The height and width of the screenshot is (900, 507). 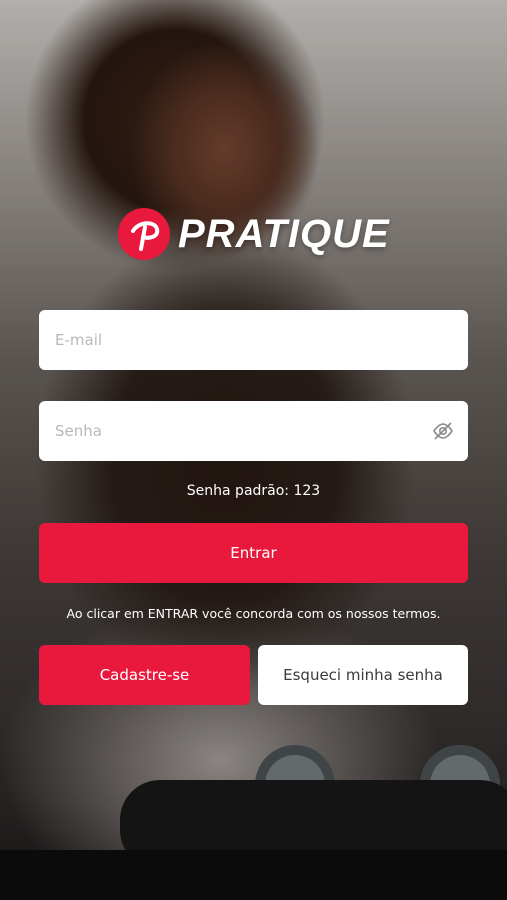 I want to click on login-button: Entrar, so click(x=253, y=553).